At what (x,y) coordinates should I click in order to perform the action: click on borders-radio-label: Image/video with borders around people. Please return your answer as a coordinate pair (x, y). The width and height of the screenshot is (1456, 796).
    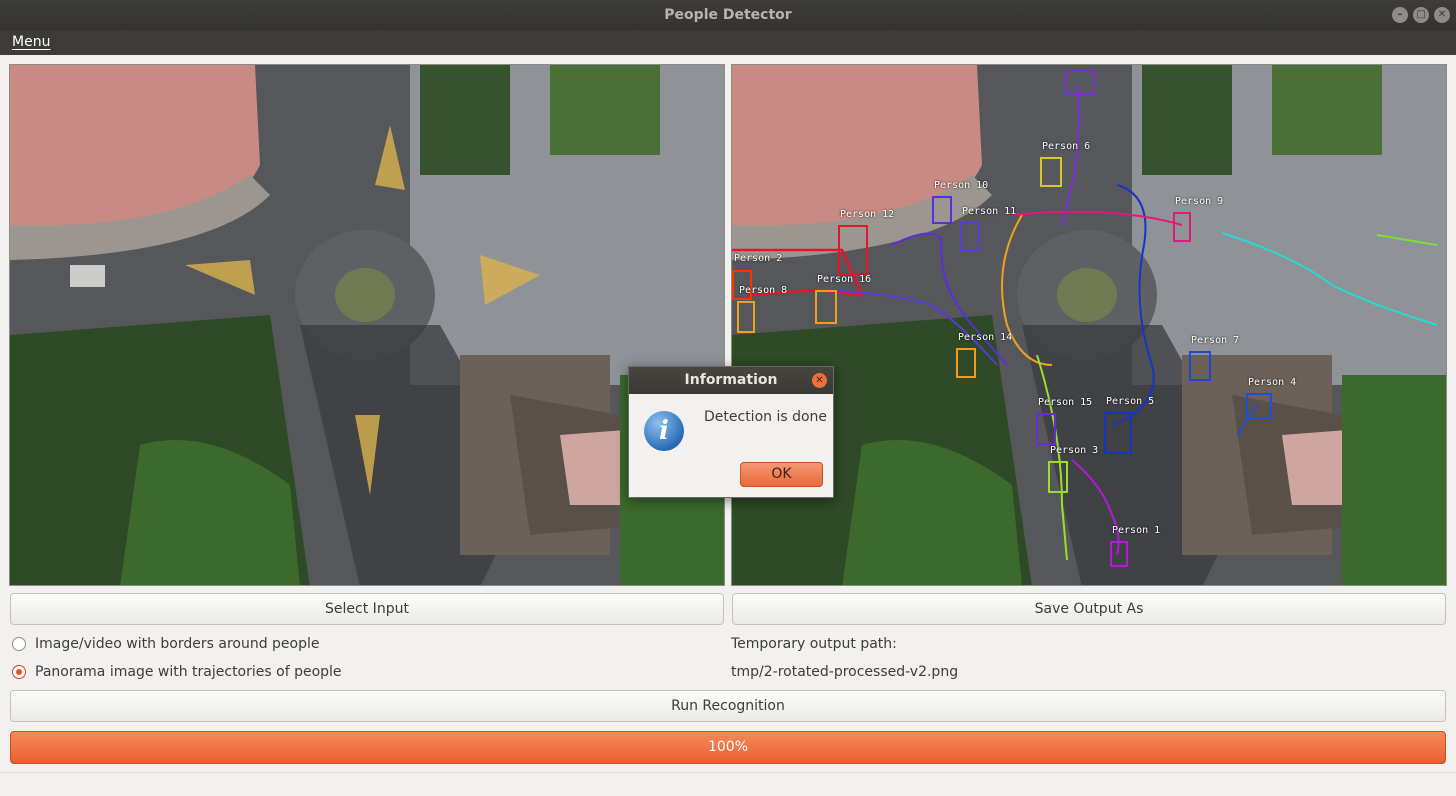
    Looking at the image, I should click on (177, 644).